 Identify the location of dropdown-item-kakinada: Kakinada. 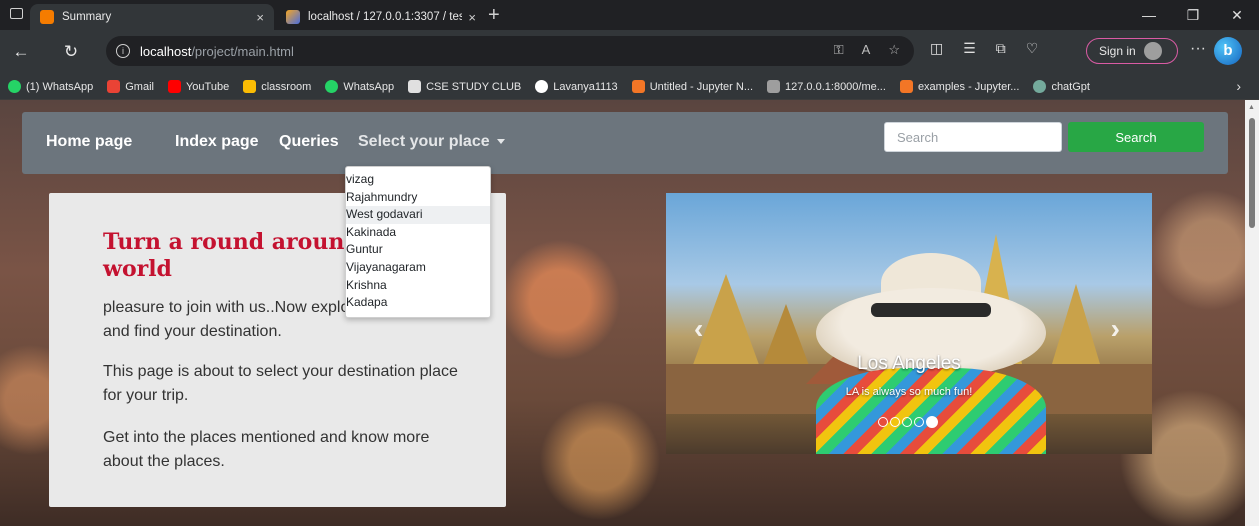
(418, 233).